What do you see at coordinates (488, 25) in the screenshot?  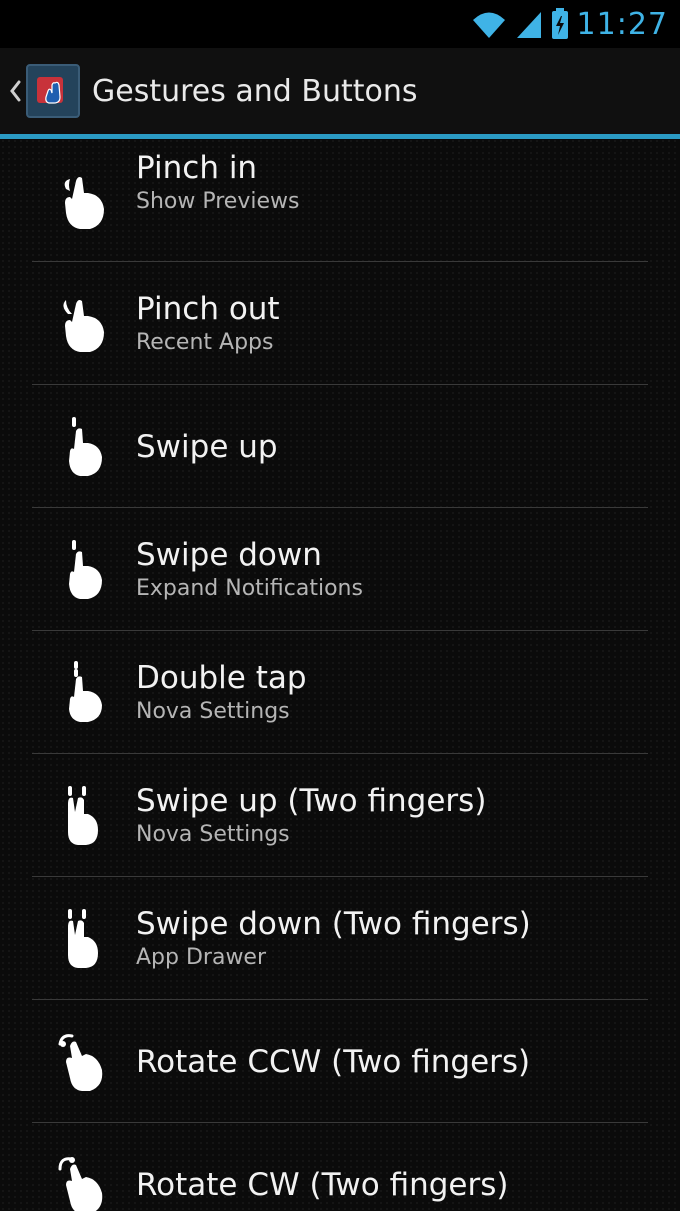 I see `wifi-icon` at bounding box center [488, 25].